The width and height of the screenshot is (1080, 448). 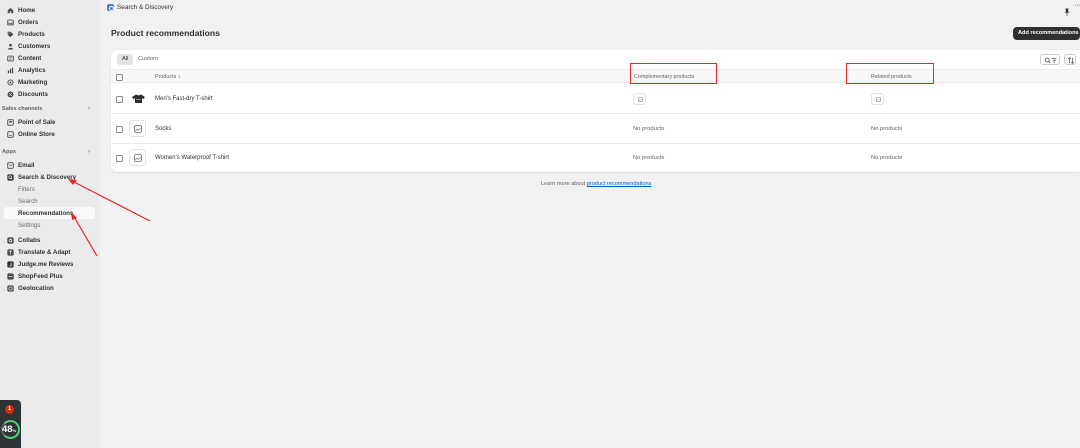 I want to click on home-icon, so click(x=10, y=10).